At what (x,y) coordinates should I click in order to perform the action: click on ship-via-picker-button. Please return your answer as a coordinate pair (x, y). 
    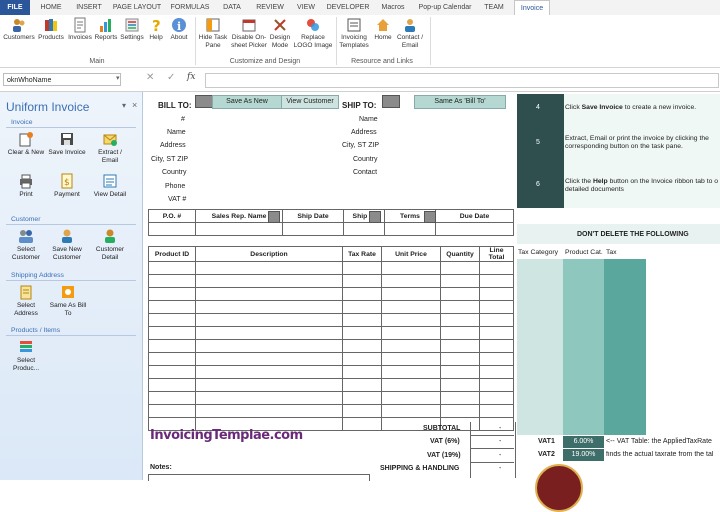
    Looking at the image, I should click on (375, 217).